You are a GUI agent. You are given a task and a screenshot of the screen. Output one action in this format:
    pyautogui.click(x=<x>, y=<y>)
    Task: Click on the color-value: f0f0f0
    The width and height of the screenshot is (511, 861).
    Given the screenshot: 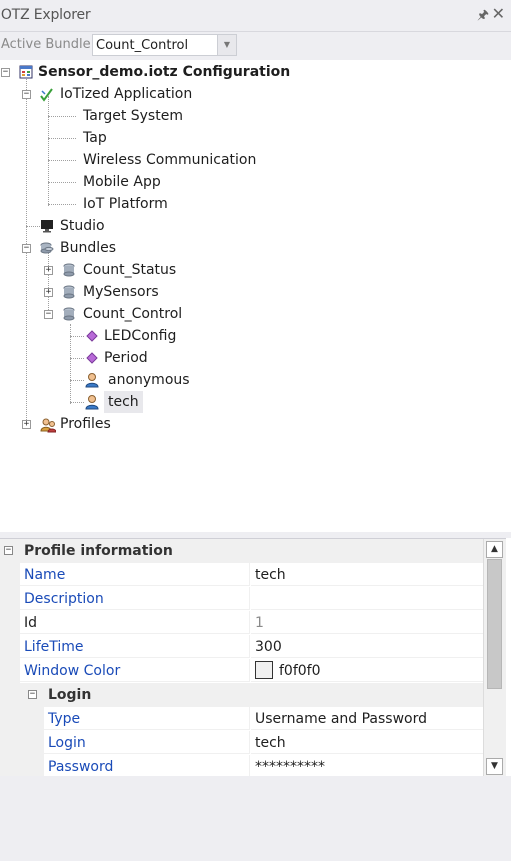 What is the action you would take?
    pyautogui.click(x=300, y=671)
    